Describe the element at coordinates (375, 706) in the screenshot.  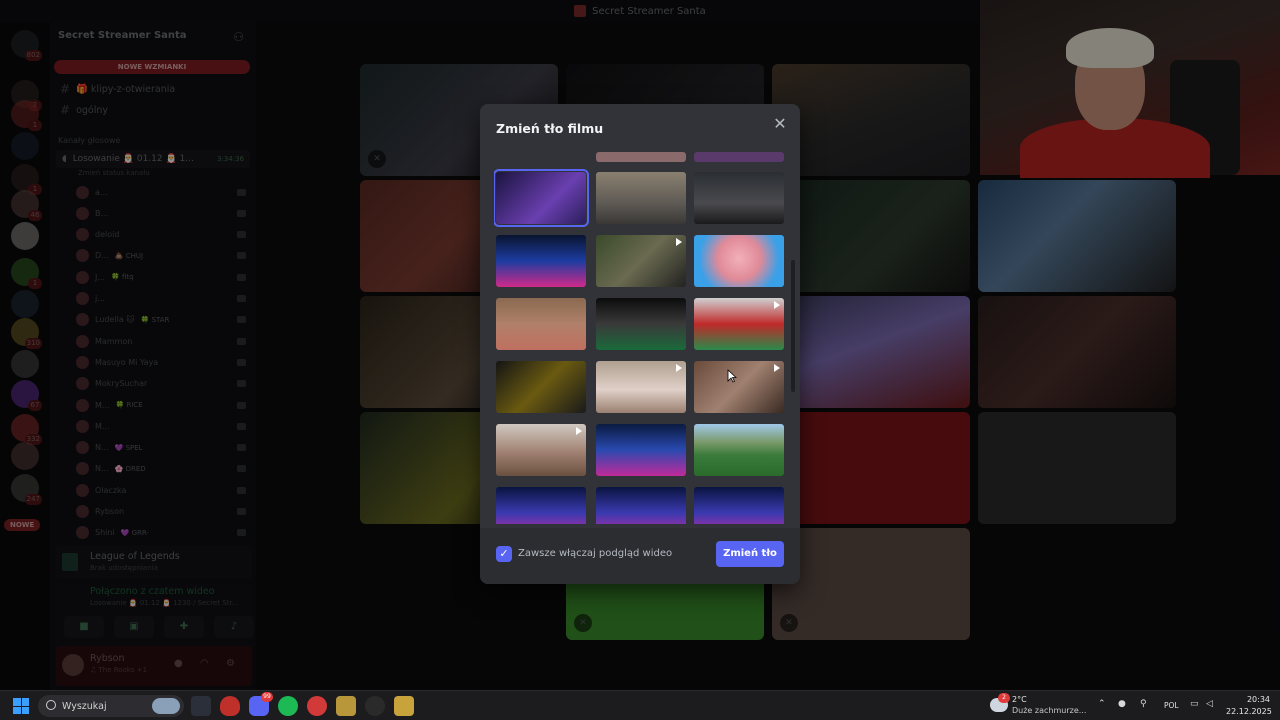
I see `obs-app-icon` at that location.